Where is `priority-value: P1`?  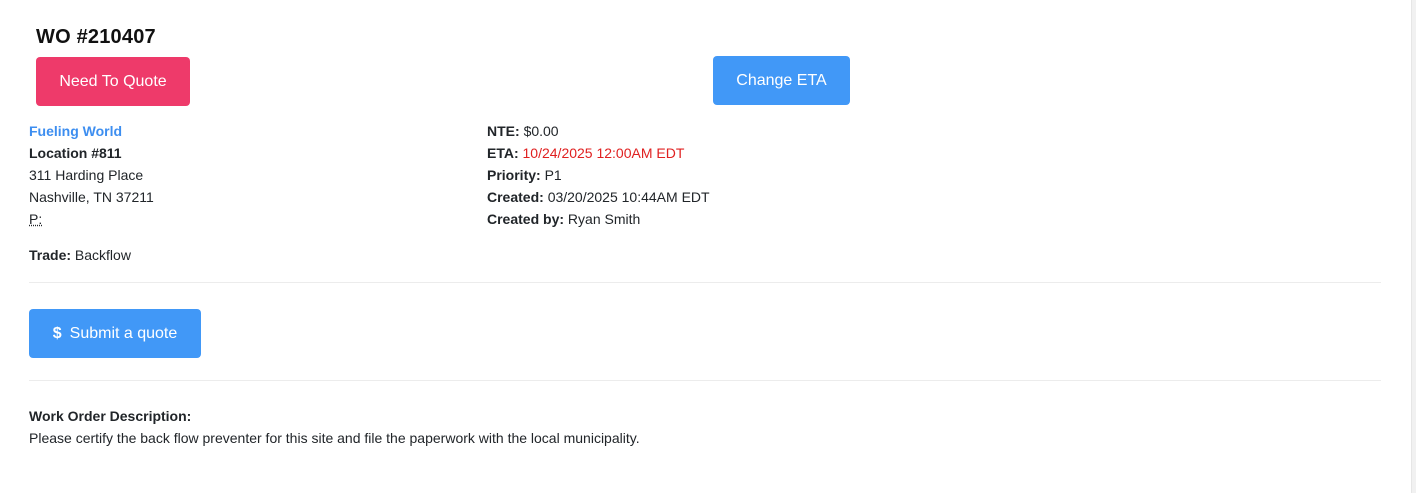
priority-value: P1 is located at coordinates (553, 175).